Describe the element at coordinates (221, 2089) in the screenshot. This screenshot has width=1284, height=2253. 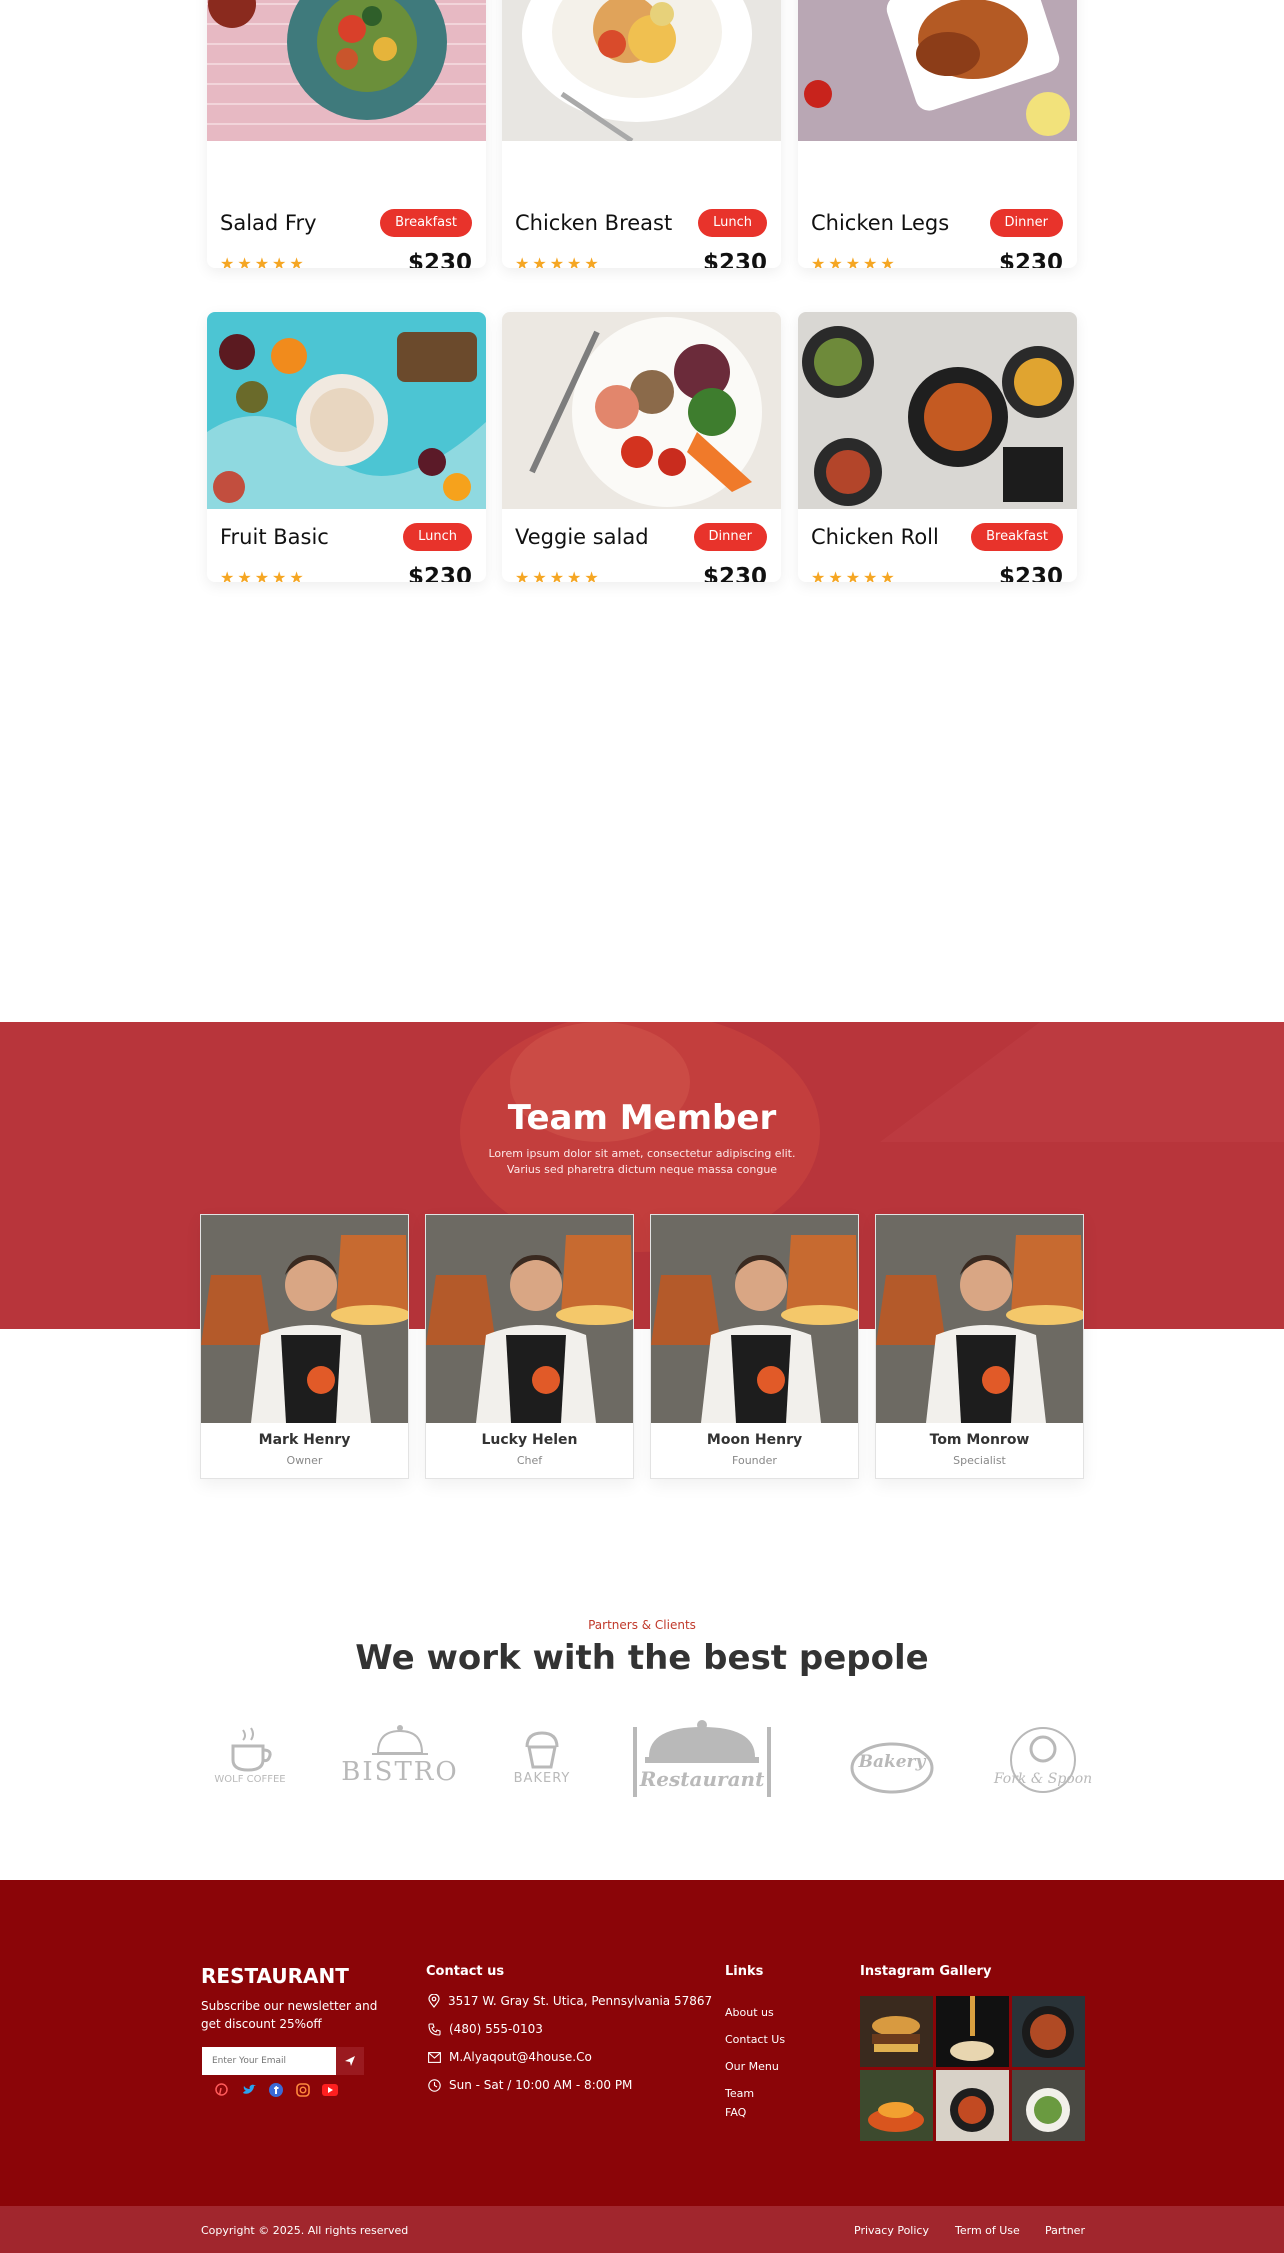
I see `pinterest-icon` at that location.